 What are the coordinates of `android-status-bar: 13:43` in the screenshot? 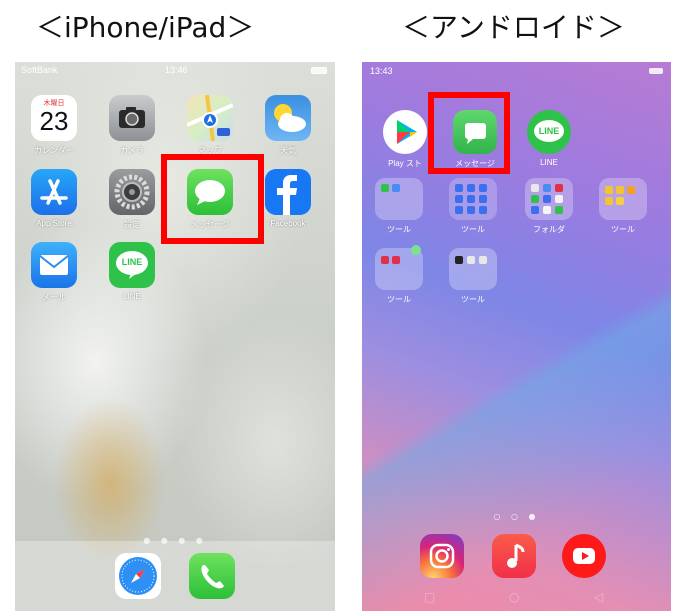 It's located at (516, 71).